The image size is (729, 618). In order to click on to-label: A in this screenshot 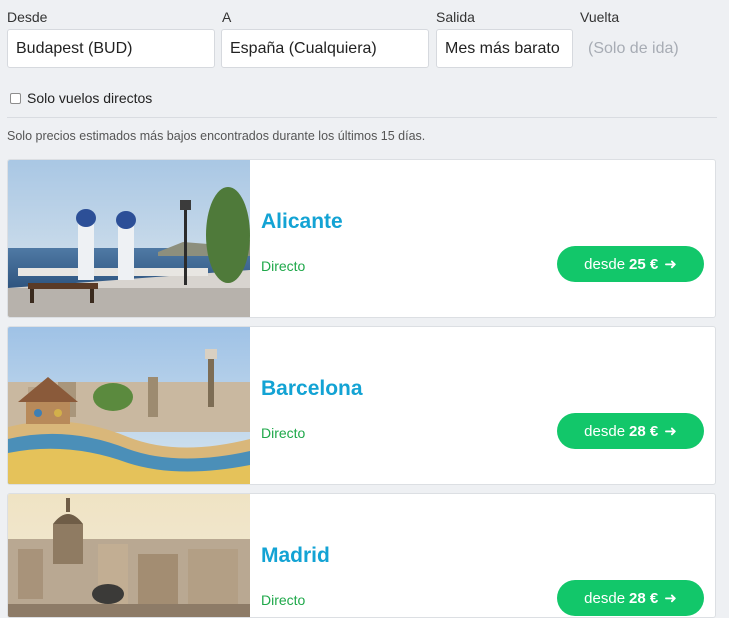, I will do `click(227, 17)`.